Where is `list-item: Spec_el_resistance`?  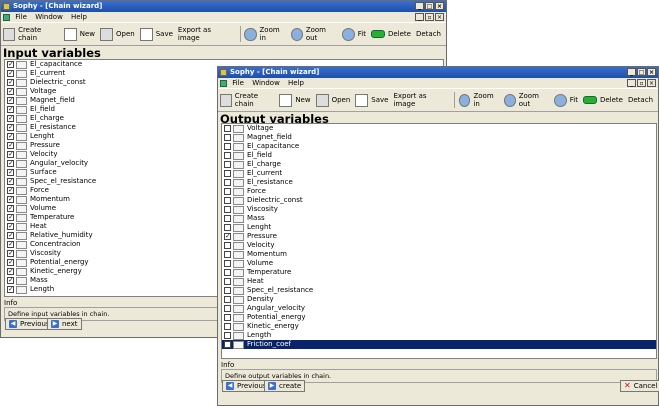
list-item: Spec_el_resistance is located at coordinates (439, 290).